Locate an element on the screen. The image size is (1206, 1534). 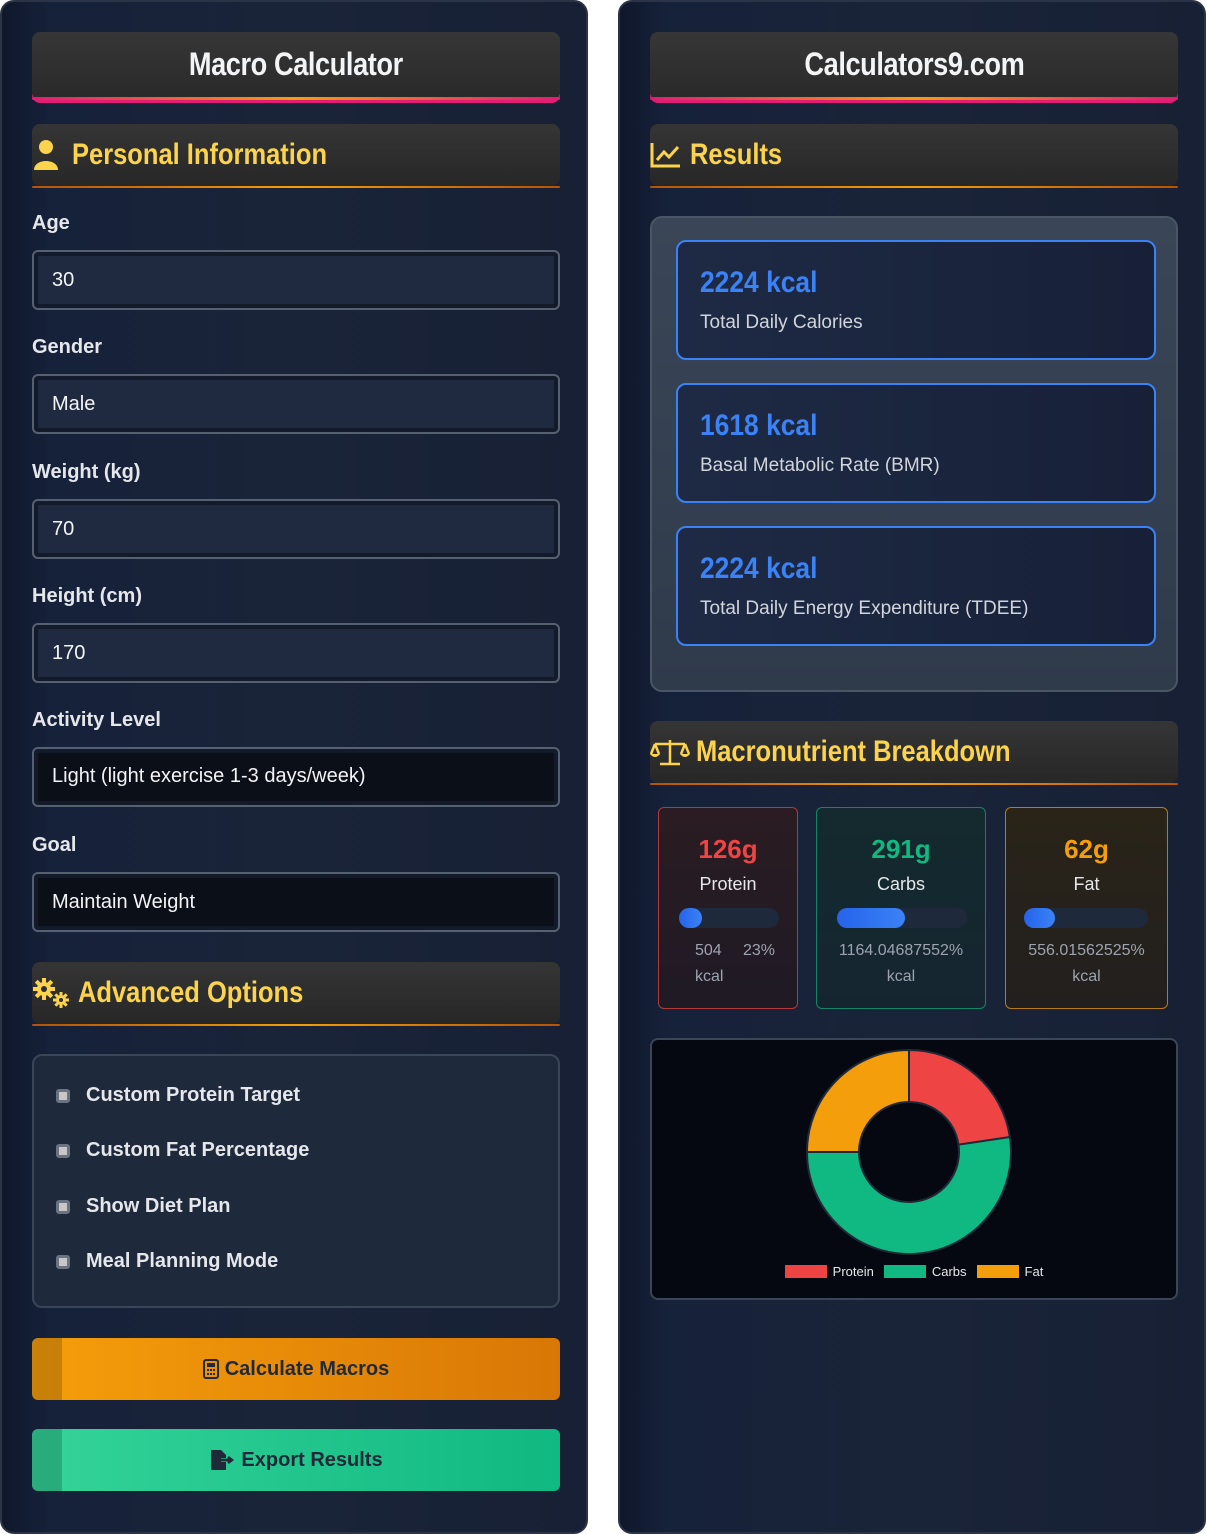
export-results-button: Export Results is located at coordinates (296, 1460).